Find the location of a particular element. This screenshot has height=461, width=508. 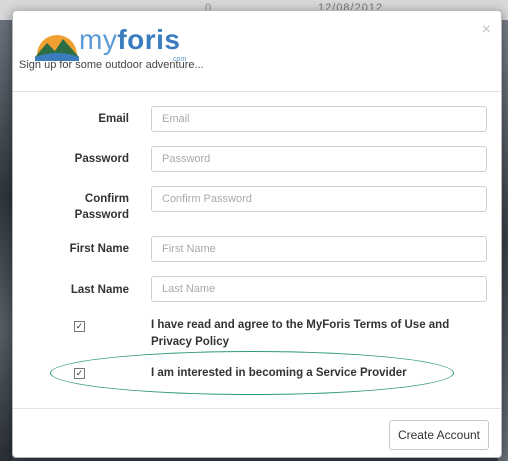

highlight-ellipse is located at coordinates (252, 373).